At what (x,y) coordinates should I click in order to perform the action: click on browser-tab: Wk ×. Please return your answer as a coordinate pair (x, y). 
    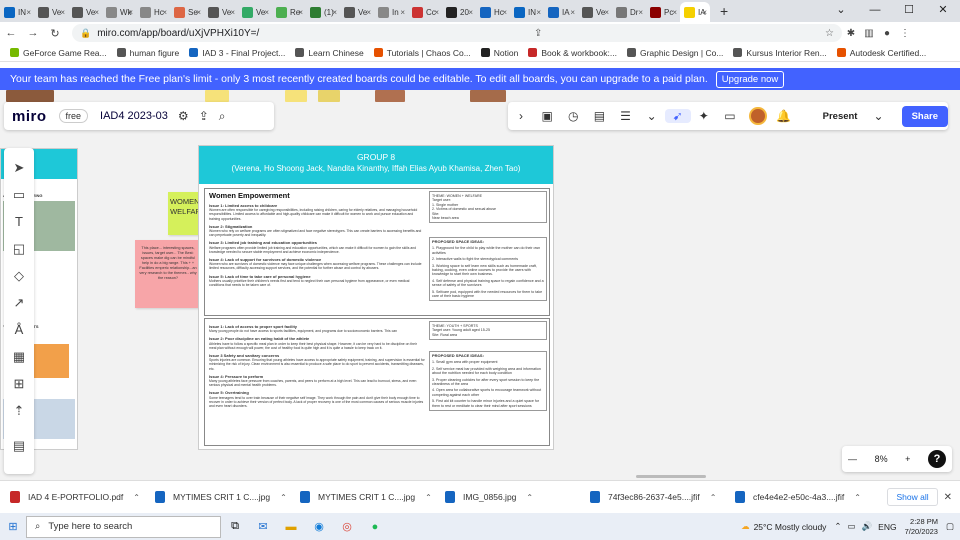
    Looking at the image, I should click on (119, 12).